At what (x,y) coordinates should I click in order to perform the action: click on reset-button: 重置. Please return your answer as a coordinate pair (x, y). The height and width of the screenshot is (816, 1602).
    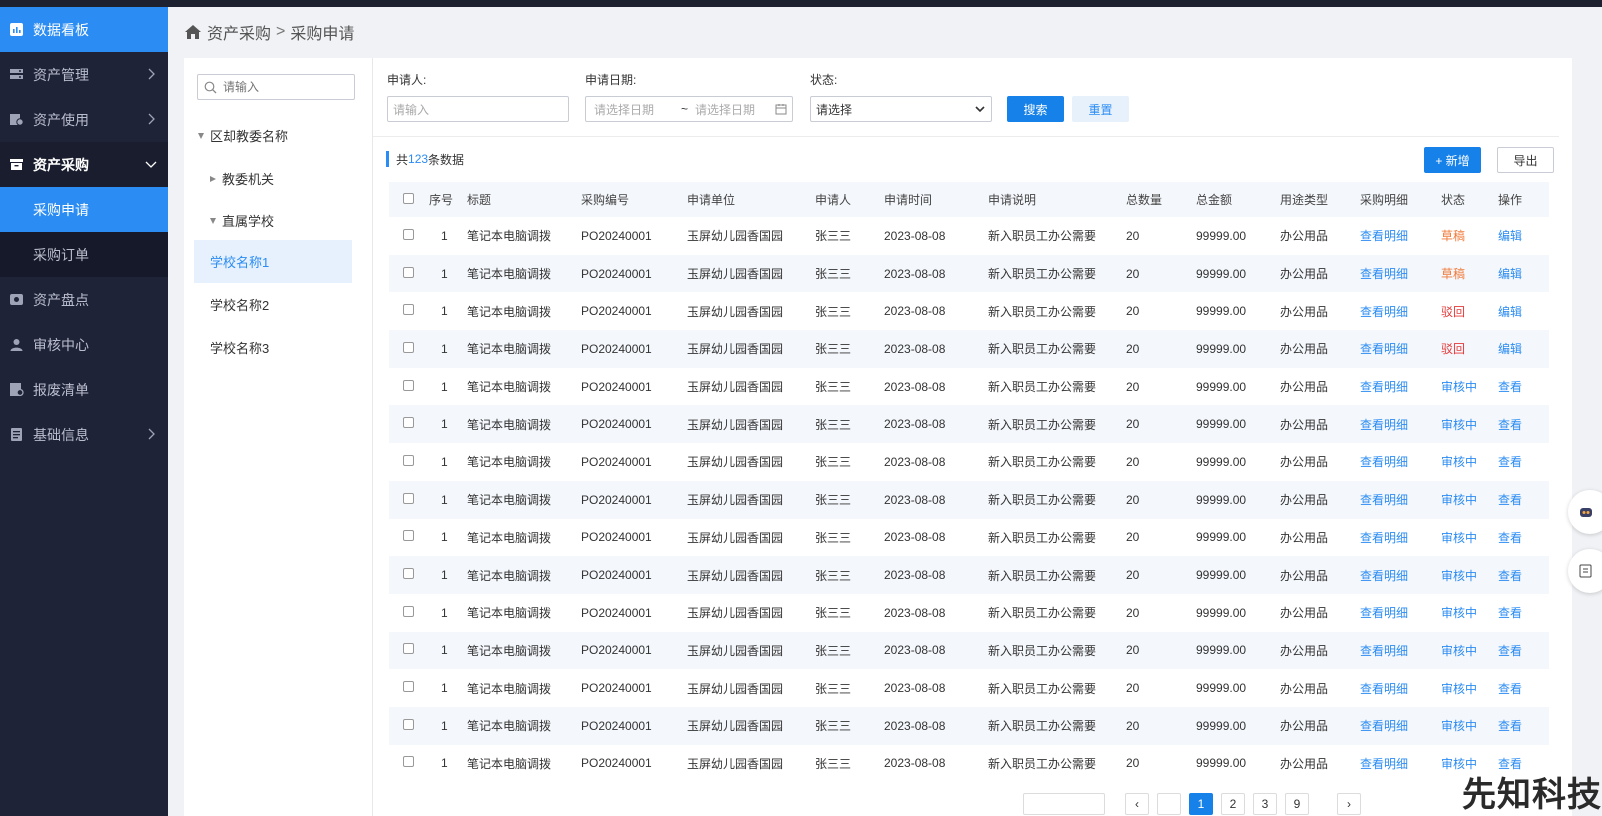
    Looking at the image, I should click on (1100, 109).